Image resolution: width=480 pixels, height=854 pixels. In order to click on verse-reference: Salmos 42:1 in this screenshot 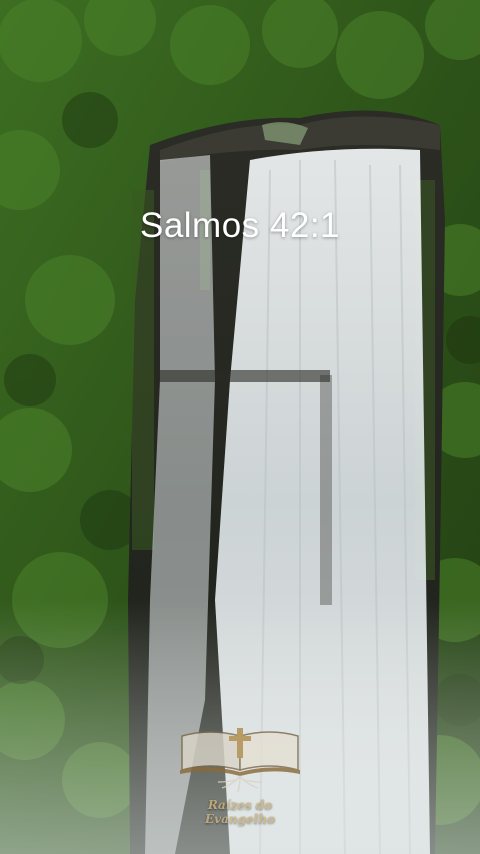, I will do `click(240, 225)`.